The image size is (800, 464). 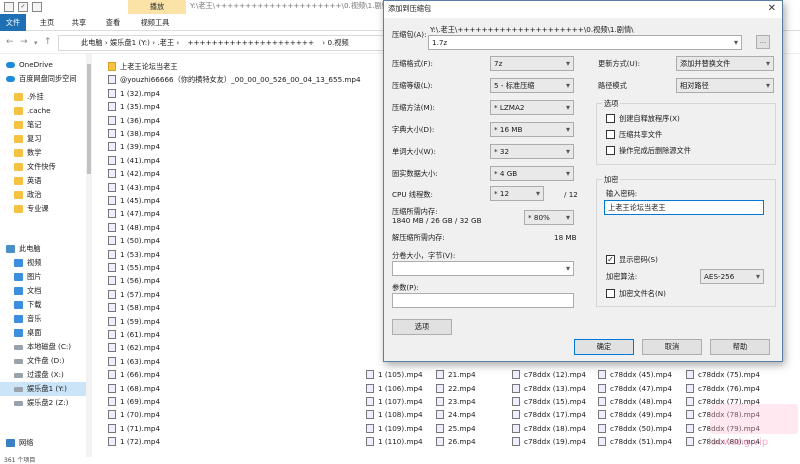 What do you see at coordinates (46, 375) in the screenshot?
I see `sidebar-item: 过渡盘 (X:)` at bounding box center [46, 375].